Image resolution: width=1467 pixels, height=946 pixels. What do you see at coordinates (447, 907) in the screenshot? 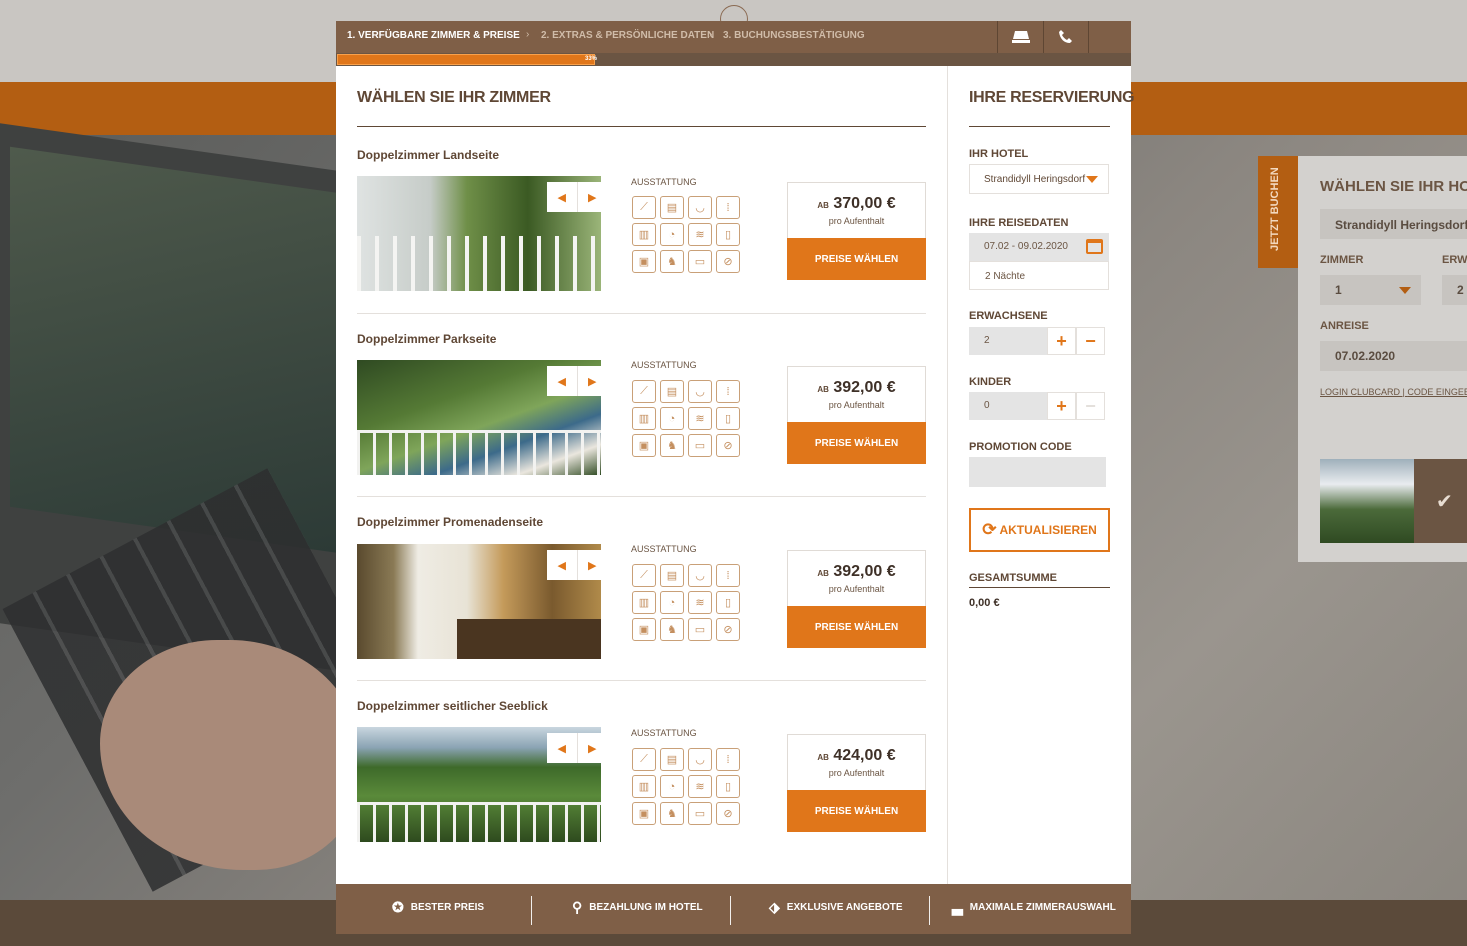
I see `benefit-label: BESTER PREIS` at bounding box center [447, 907].